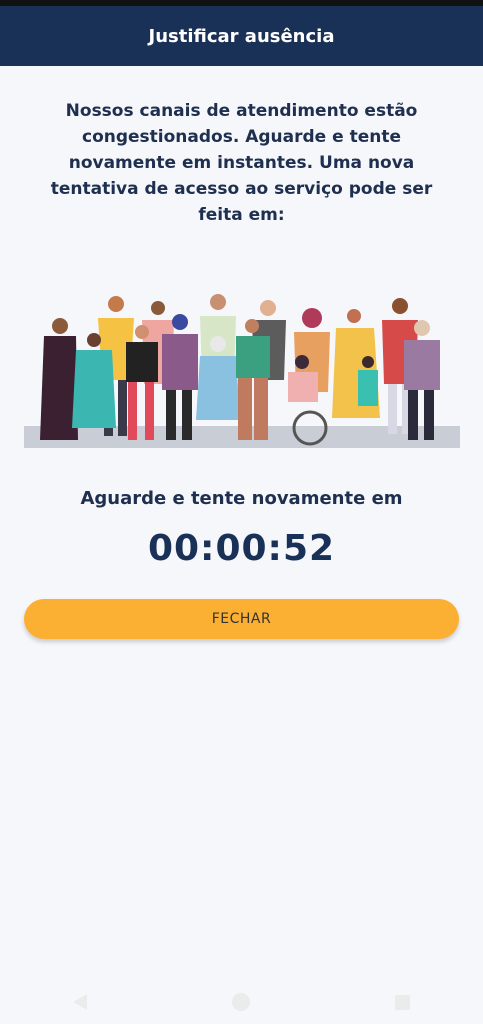  I want to click on system-navigation-bar, so click(241, 1002).